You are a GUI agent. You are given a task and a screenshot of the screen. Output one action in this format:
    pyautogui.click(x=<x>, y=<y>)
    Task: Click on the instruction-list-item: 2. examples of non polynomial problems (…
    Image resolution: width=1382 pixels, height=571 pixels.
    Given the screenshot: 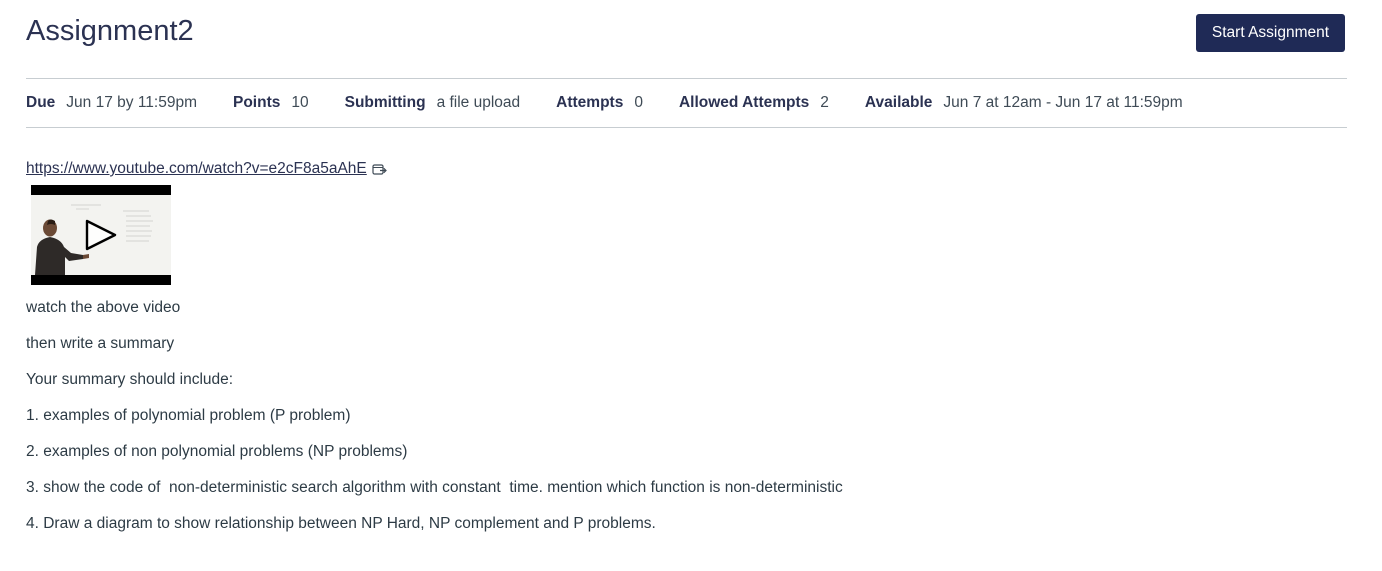 What is the action you would take?
    pyautogui.click(x=217, y=451)
    